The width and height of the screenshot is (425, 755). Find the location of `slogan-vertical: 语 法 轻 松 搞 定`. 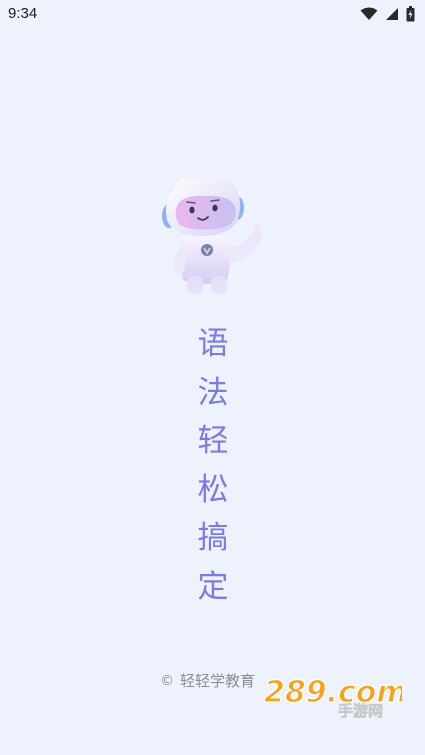

slogan-vertical: 语 法 轻 松 搞 定 is located at coordinates (213, 465).